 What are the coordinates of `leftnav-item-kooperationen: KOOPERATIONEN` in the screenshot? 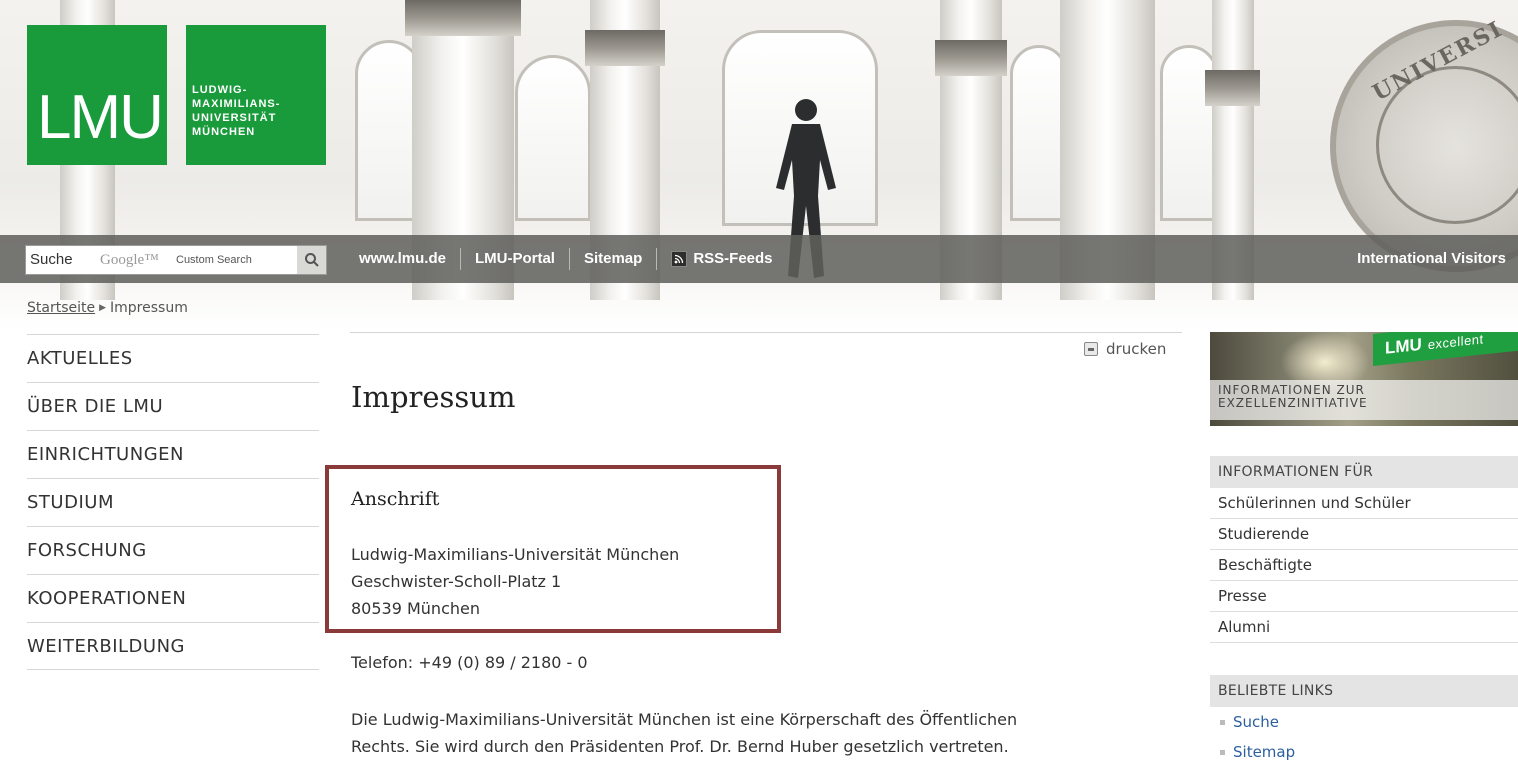 It's located at (173, 598).